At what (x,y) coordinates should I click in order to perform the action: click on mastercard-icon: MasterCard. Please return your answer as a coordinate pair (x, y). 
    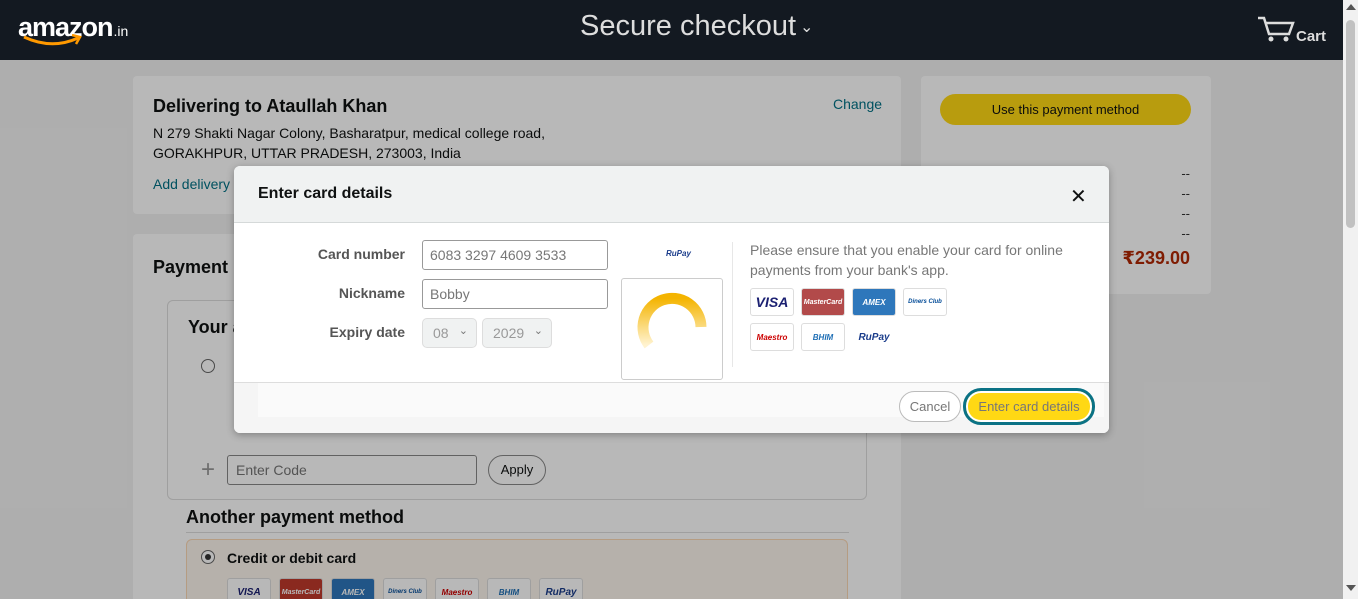
    Looking at the image, I should click on (823, 302).